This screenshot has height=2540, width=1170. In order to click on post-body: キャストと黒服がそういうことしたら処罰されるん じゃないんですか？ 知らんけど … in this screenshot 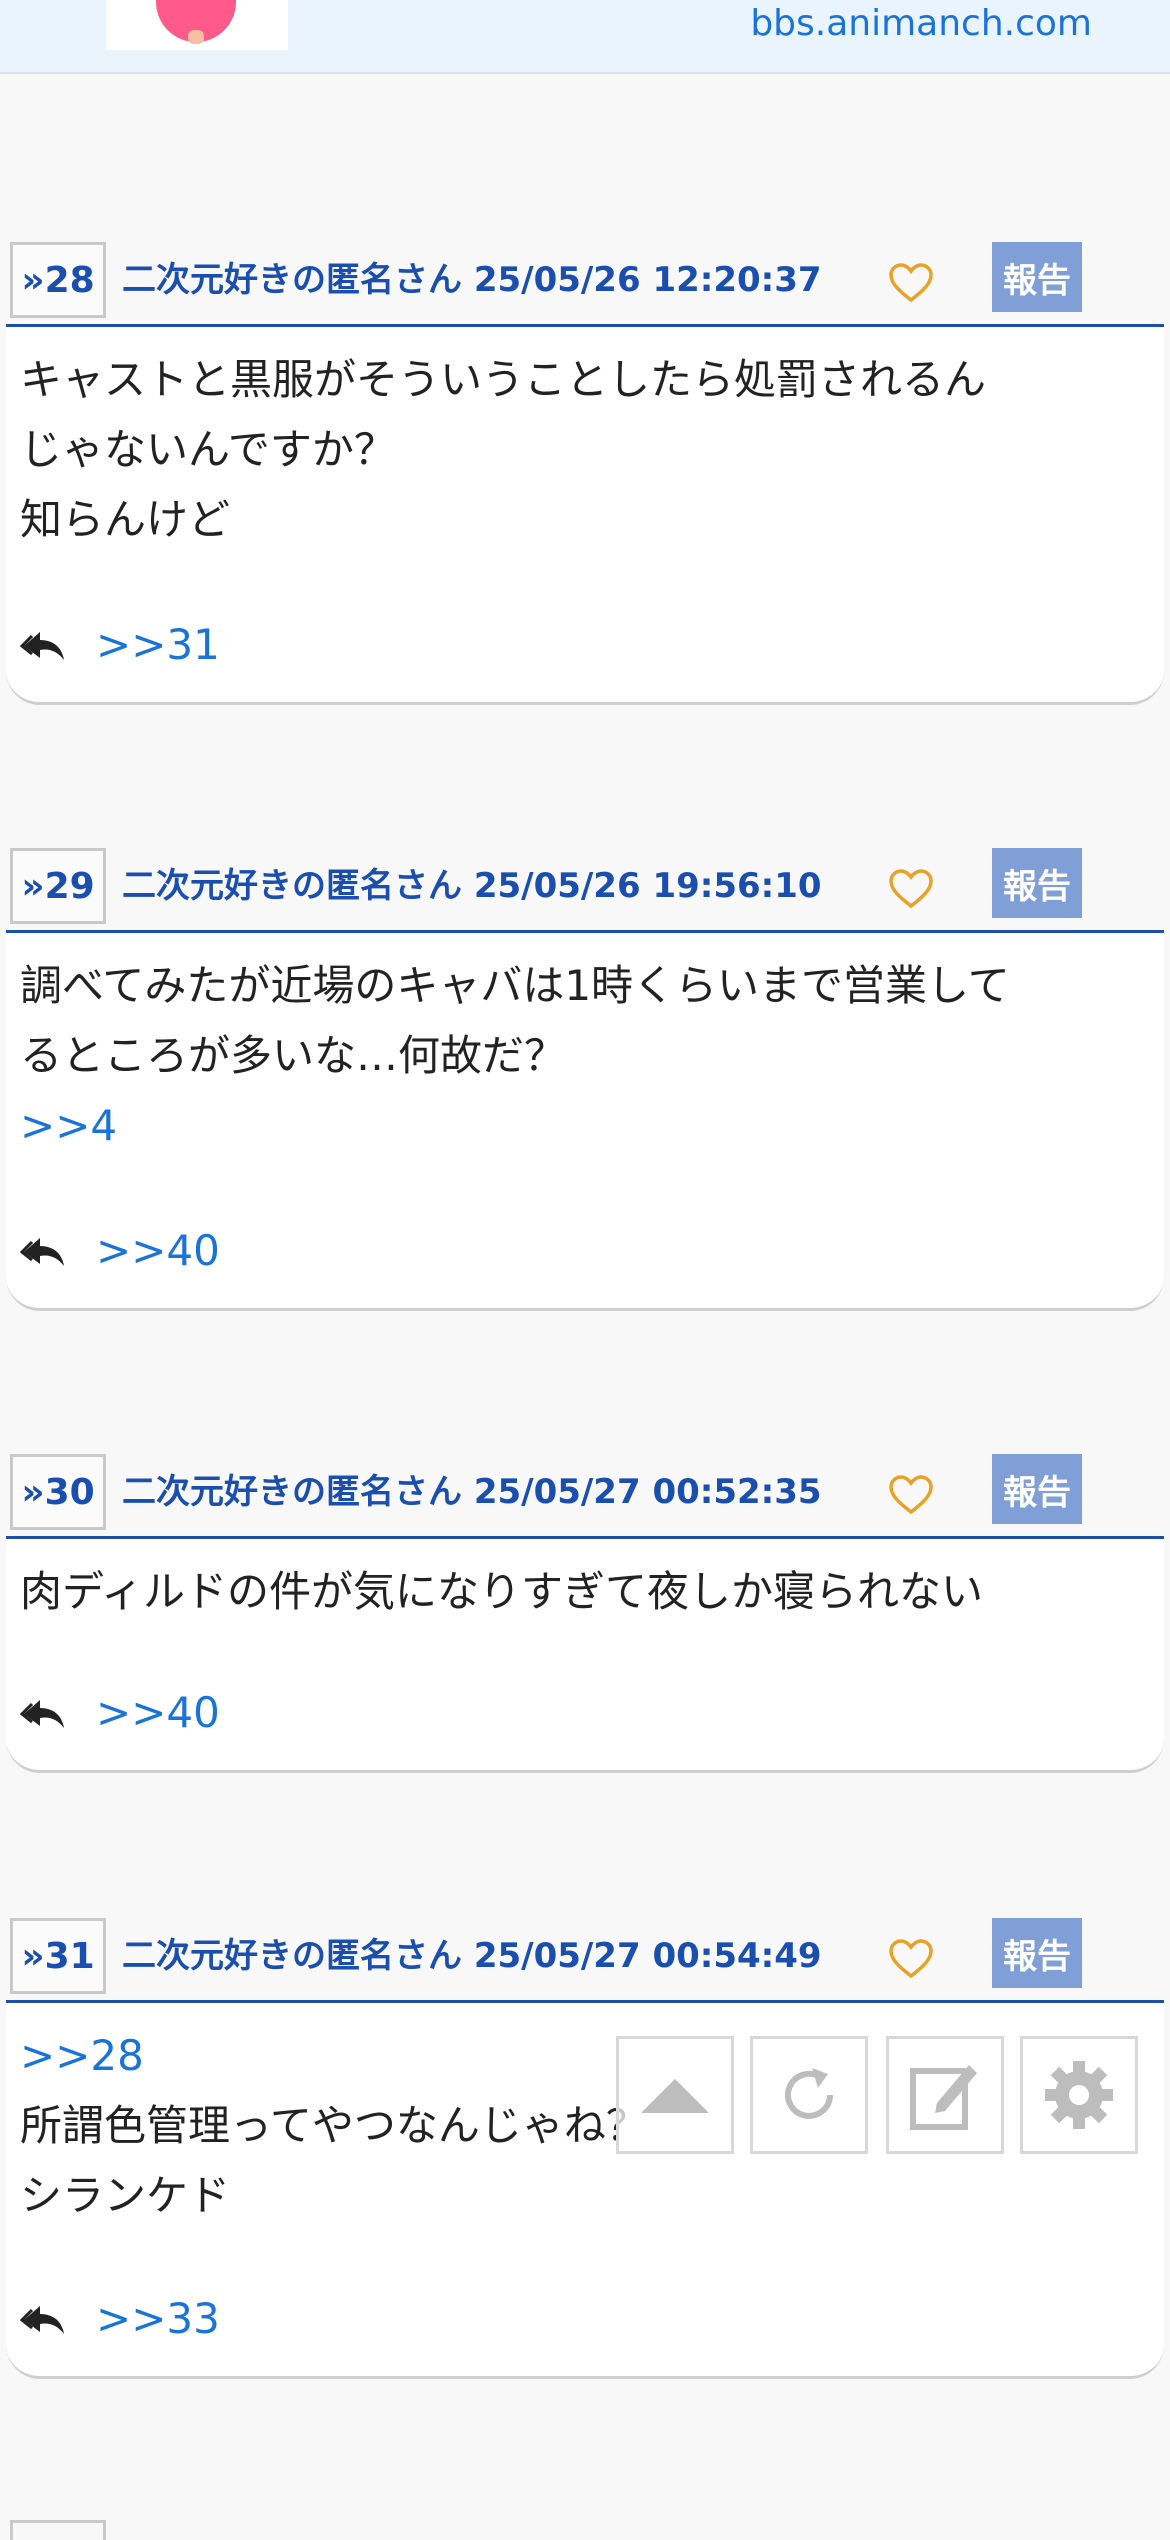, I will do `click(585, 516)`.